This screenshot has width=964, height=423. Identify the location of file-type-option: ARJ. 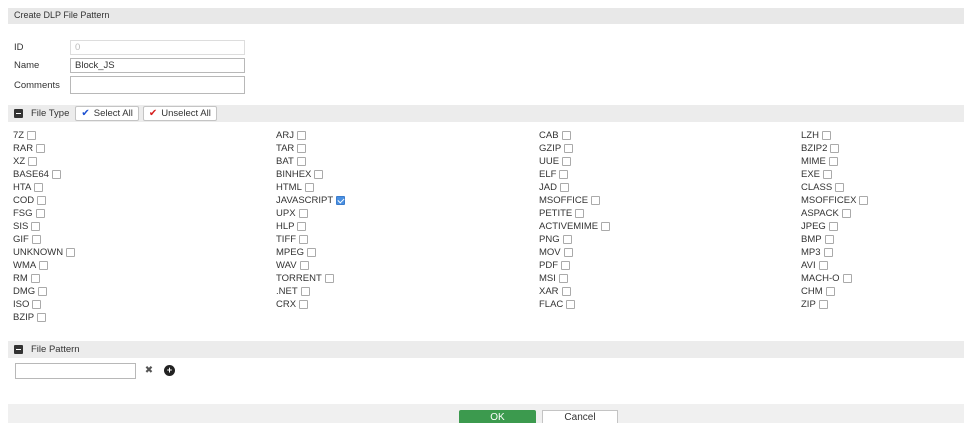
(310, 135).